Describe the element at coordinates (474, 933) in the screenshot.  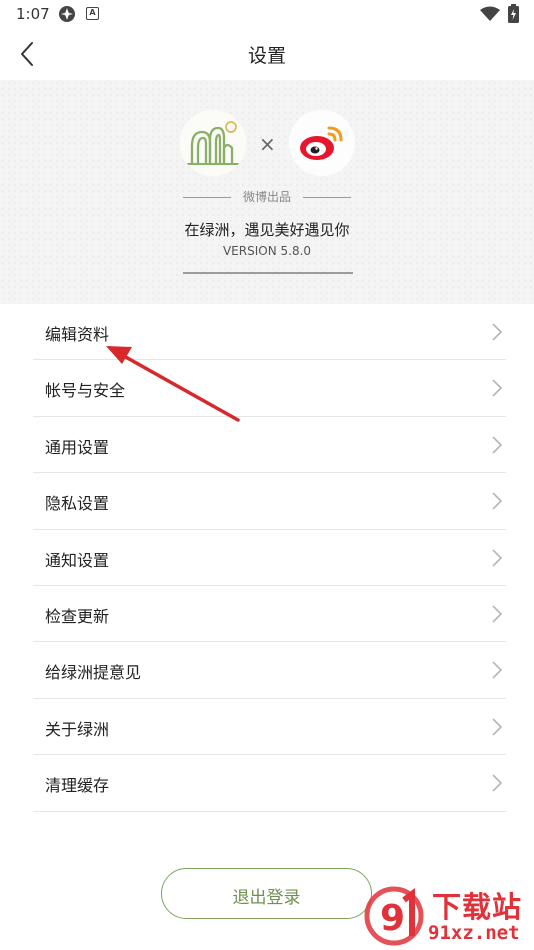
I see `watermark-url: 91xz.net` at that location.